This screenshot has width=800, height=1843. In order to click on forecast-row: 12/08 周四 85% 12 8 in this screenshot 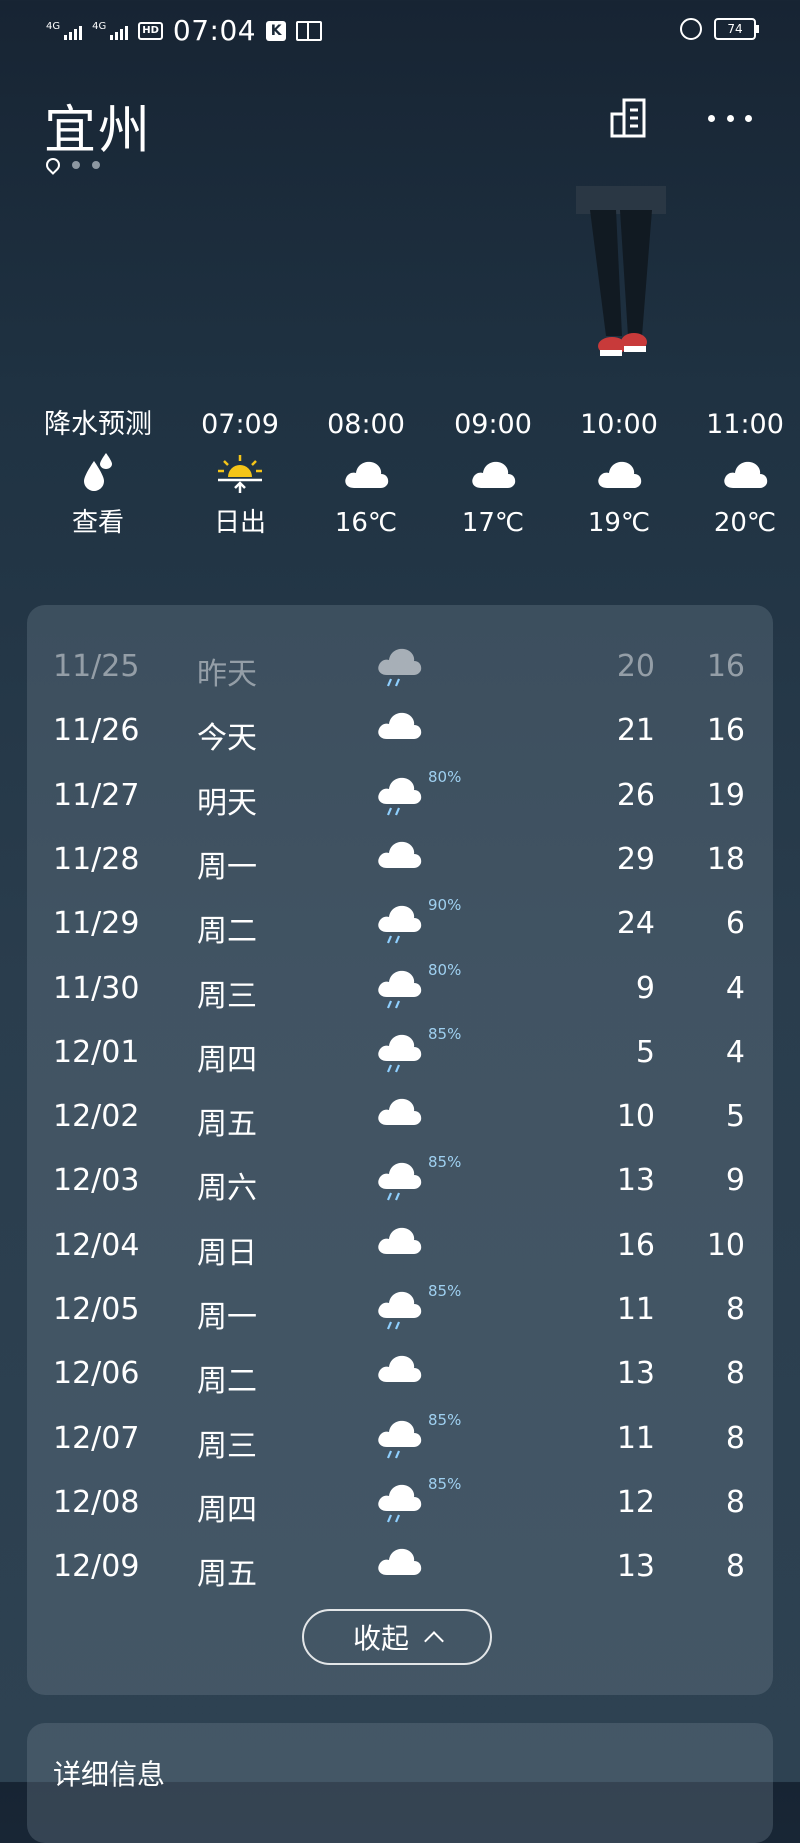, I will do `click(400, 1503)`.